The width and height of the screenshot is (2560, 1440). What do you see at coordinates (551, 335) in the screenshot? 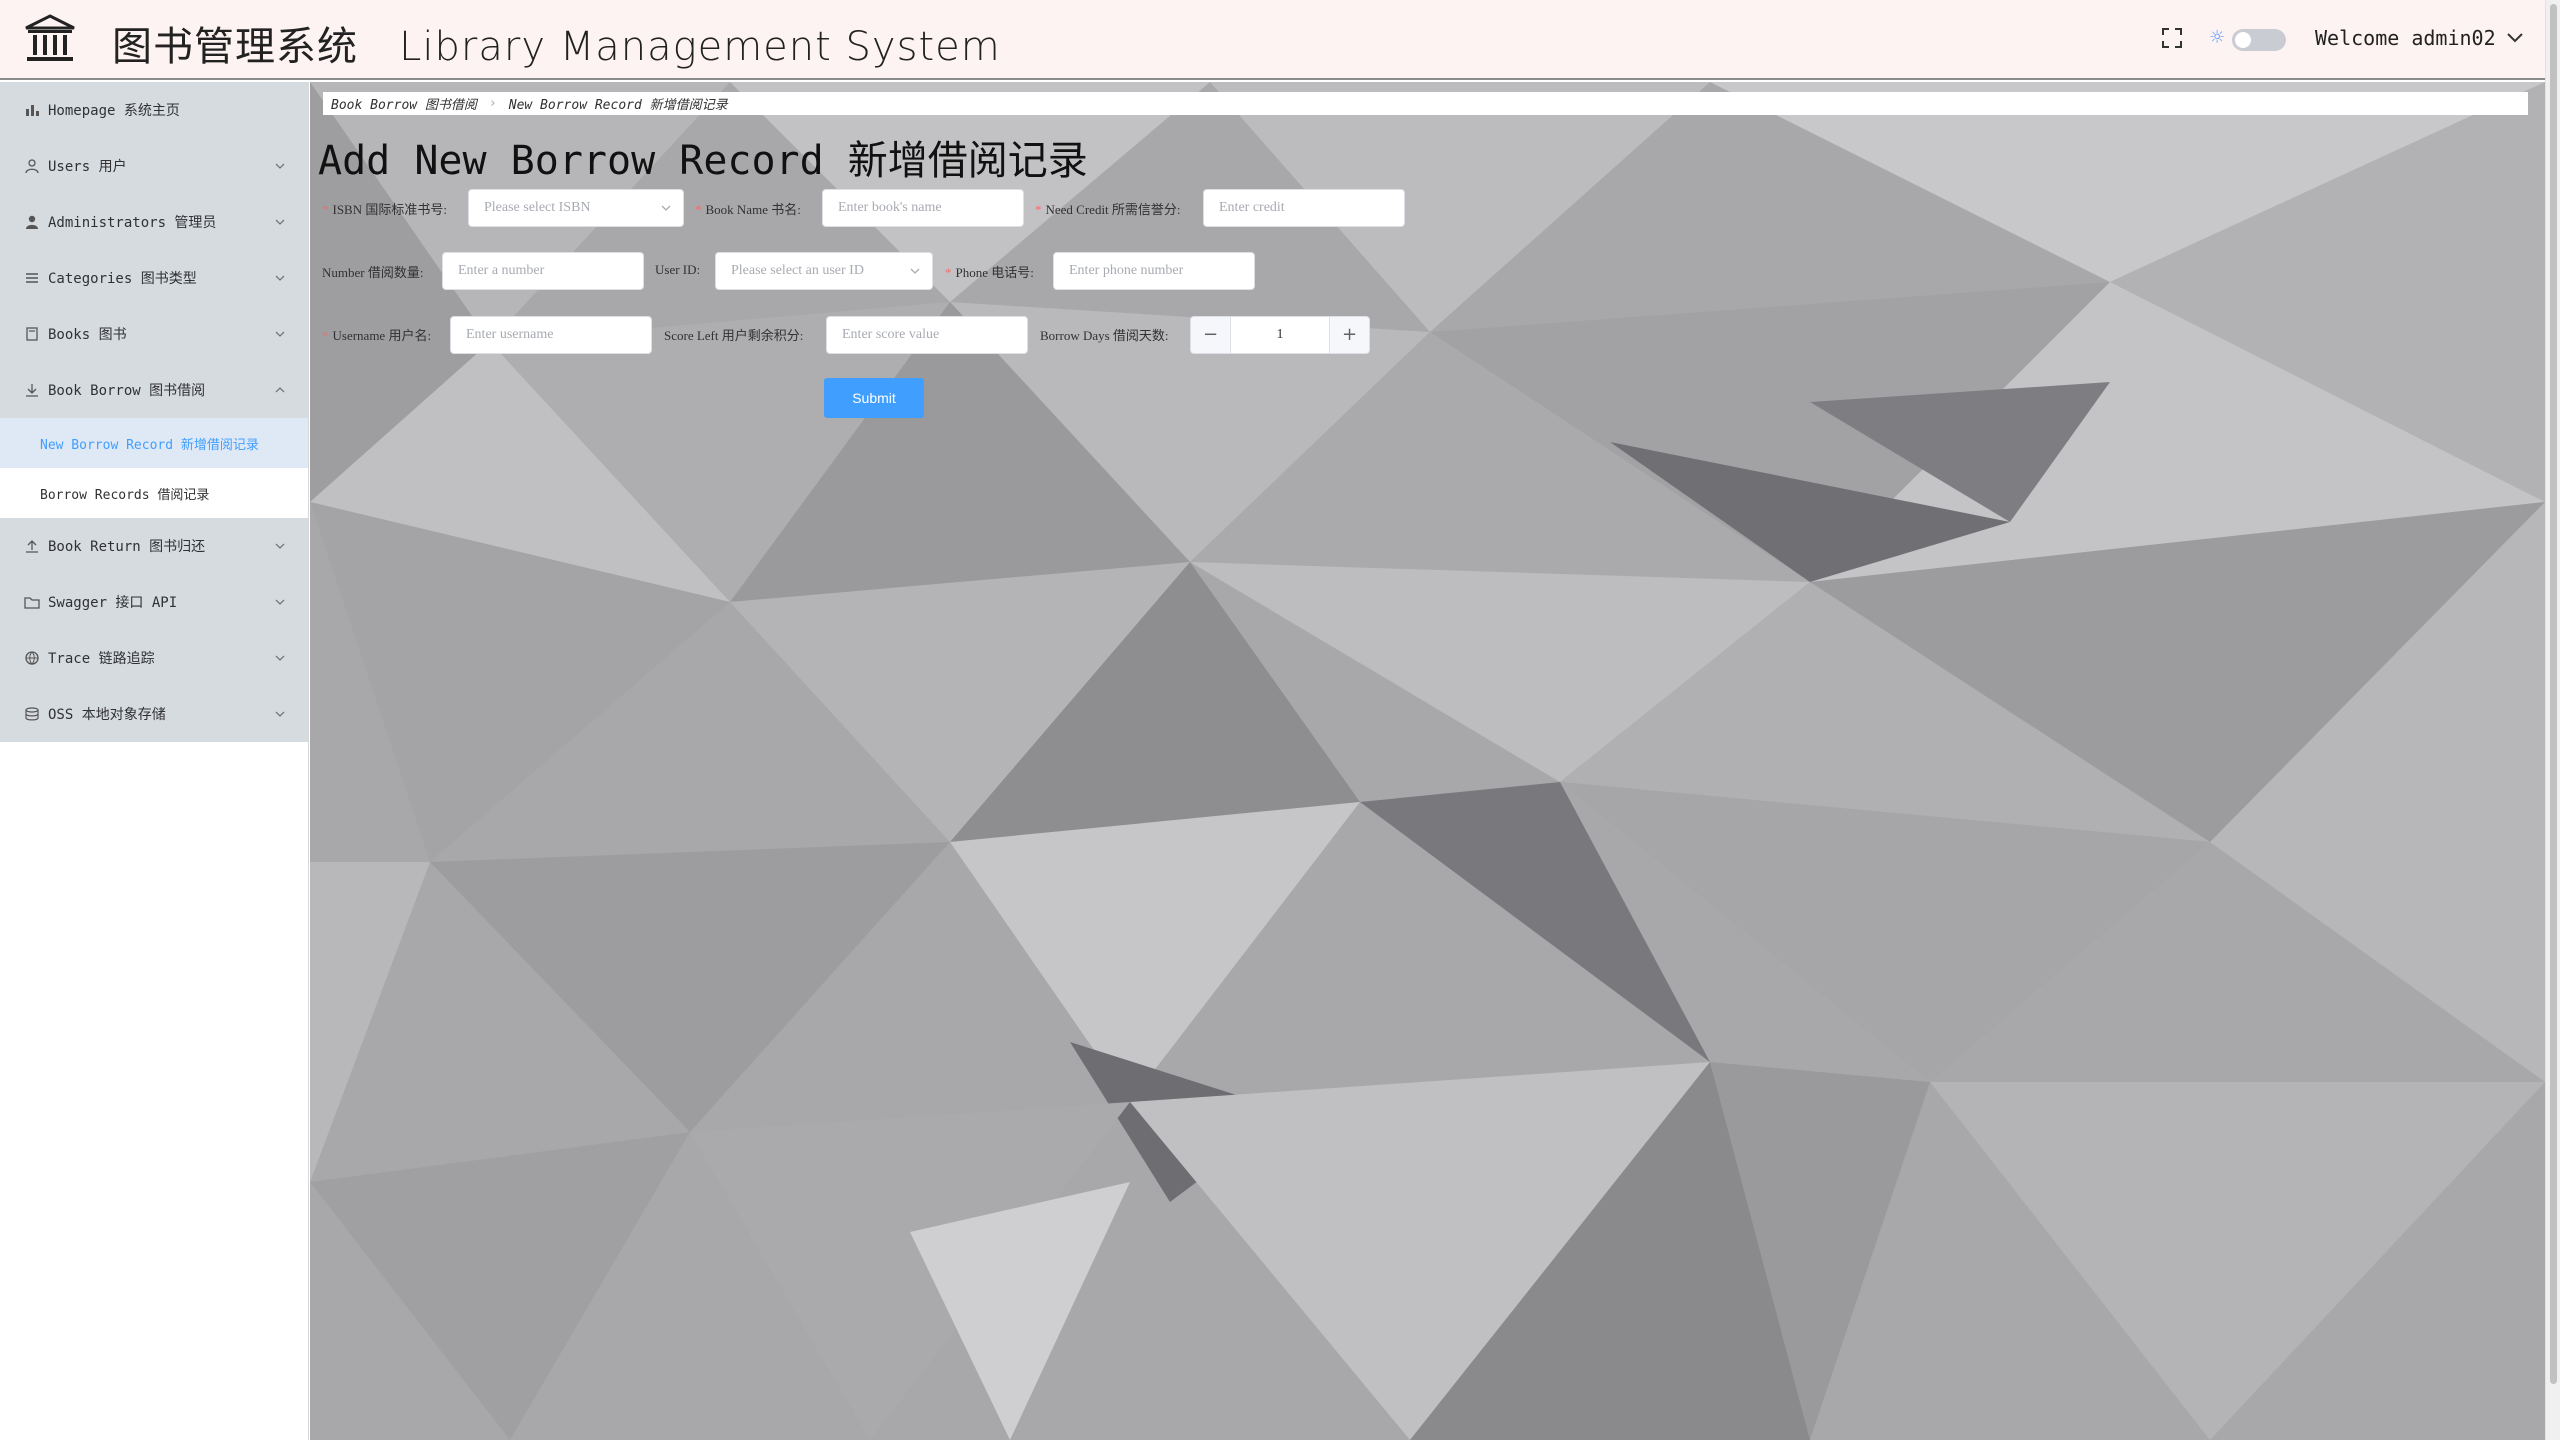
I see `username-input` at bounding box center [551, 335].